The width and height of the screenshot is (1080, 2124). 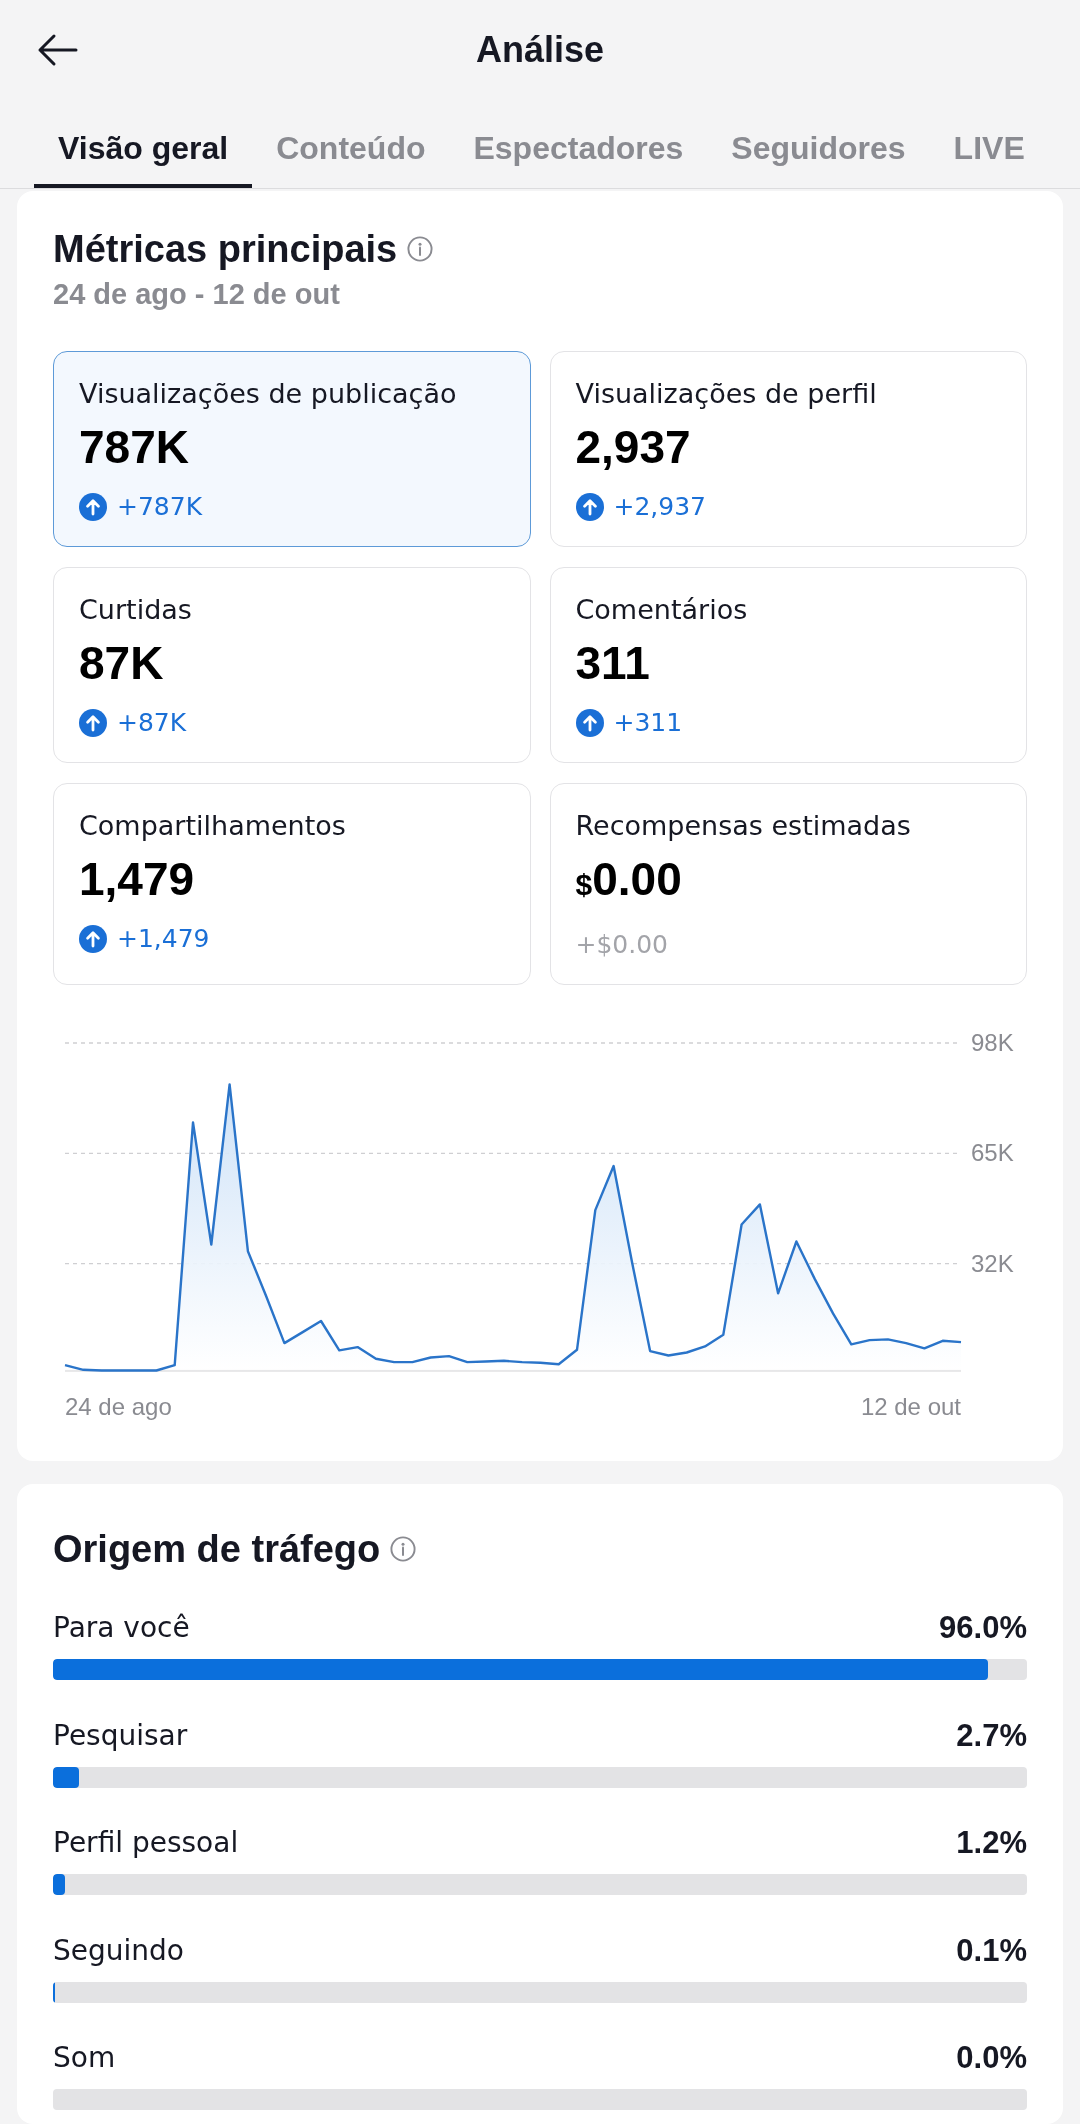 What do you see at coordinates (788, 665) in the screenshot?
I see `metric-card: Comentários 311 +311` at bounding box center [788, 665].